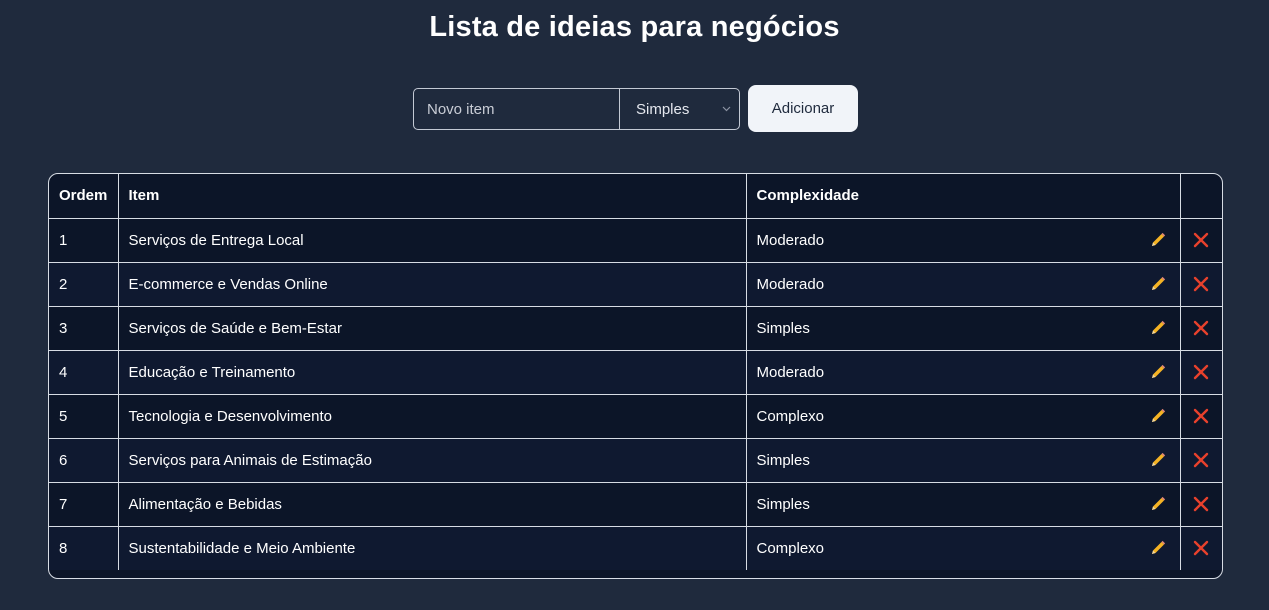 Image resolution: width=1269 pixels, height=610 pixels. What do you see at coordinates (84, 284) in the screenshot?
I see `row-order: 2` at bounding box center [84, 284].